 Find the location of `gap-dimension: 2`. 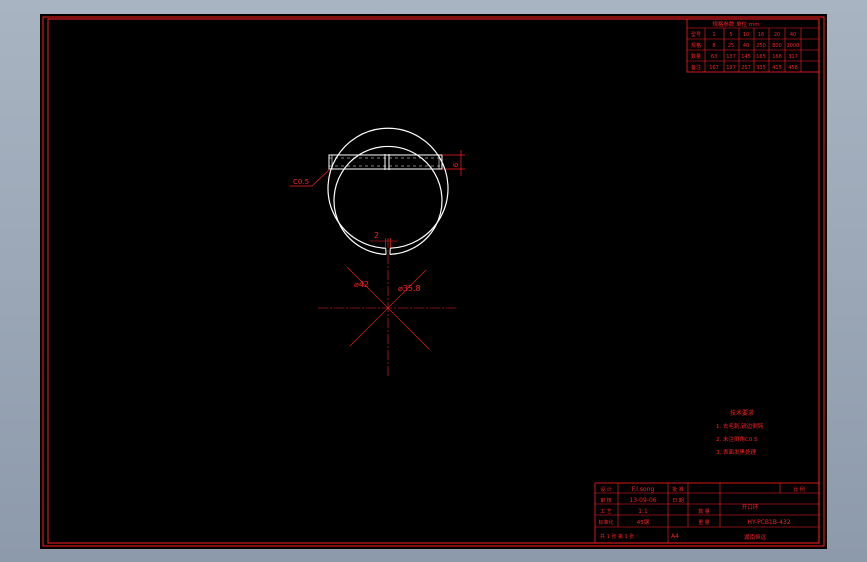

gap-dimension: 2 is located at coordinates (384, 239).